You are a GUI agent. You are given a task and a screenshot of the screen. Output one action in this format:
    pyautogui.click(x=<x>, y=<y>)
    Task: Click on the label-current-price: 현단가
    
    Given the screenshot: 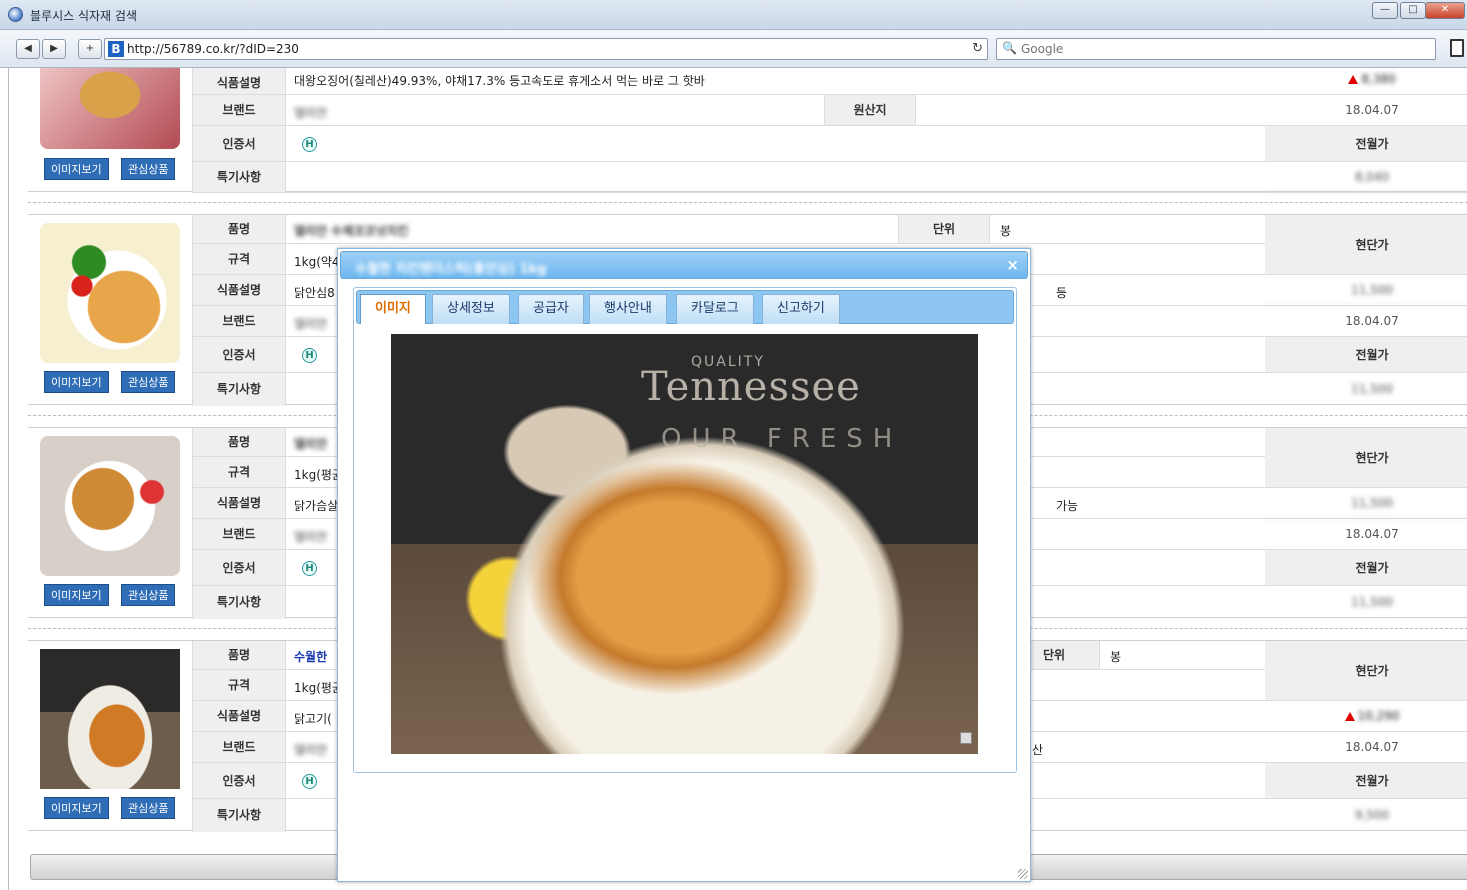 What is the action you would take?
    pyautogui.click(x=1366, y=458)
    